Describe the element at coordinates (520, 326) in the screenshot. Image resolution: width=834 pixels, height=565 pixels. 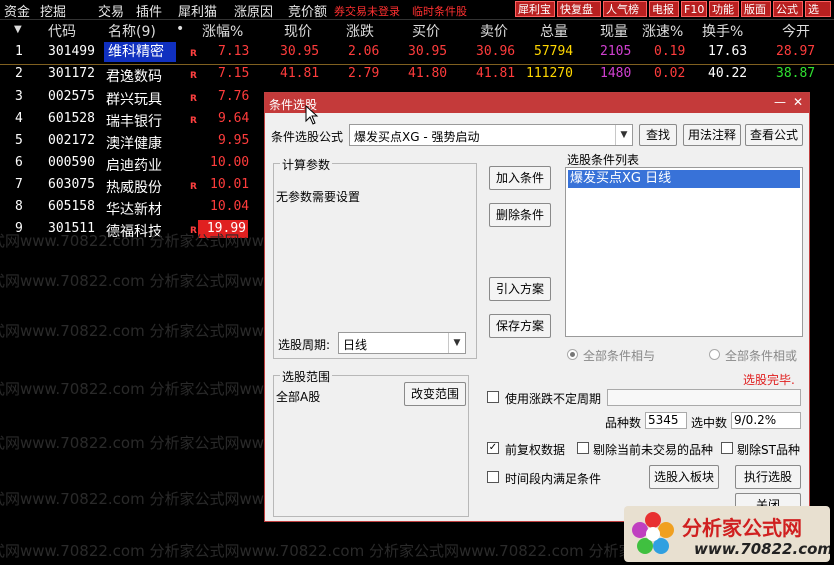
I see `save-scheme-button: 保存方案` at that location.